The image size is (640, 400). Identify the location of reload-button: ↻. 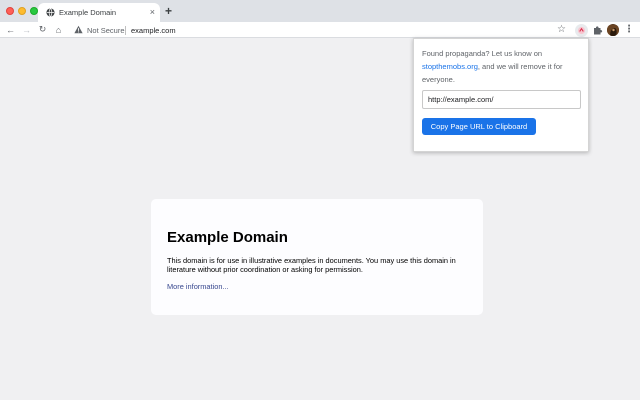
(42, 29).